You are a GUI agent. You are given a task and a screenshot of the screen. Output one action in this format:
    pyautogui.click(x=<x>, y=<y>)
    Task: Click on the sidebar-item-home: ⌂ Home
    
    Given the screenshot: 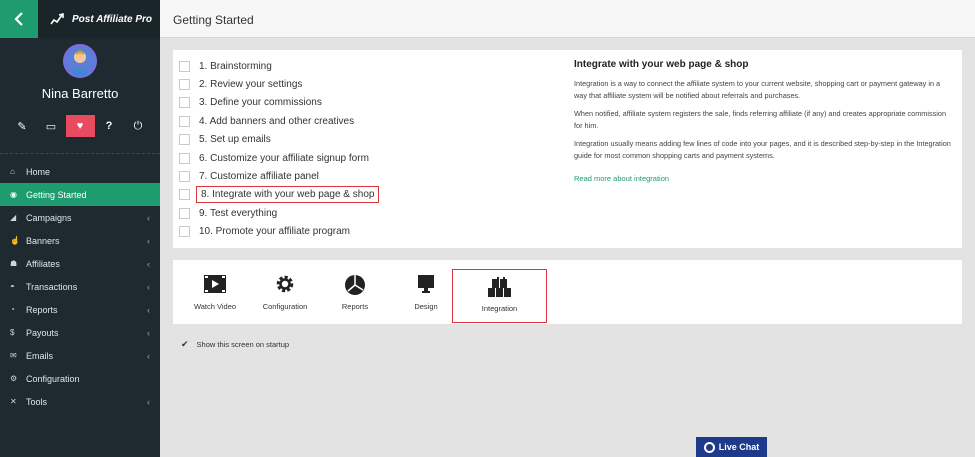 What is the action you would take?
    pyautogui.click(x=80, y=171)
    